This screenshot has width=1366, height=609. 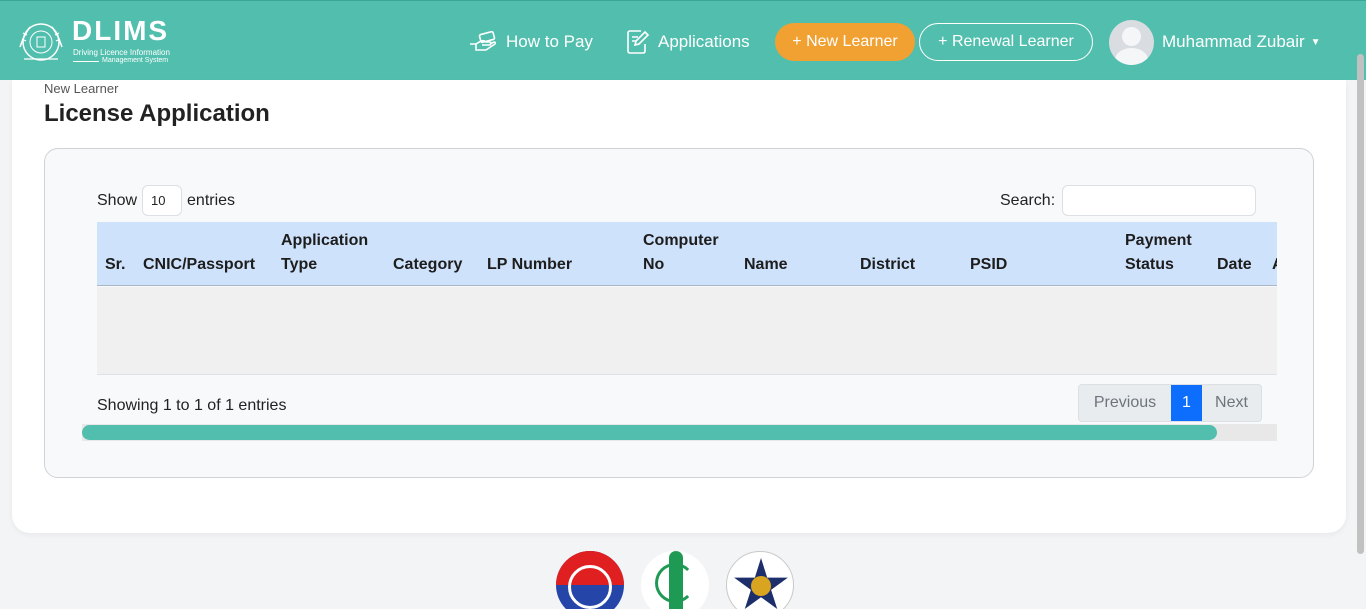 What do you see at coordinates (324, 241) in the screenshot?
I see `column-header-application-type-line1: Application` at bounding box center [324, 241].